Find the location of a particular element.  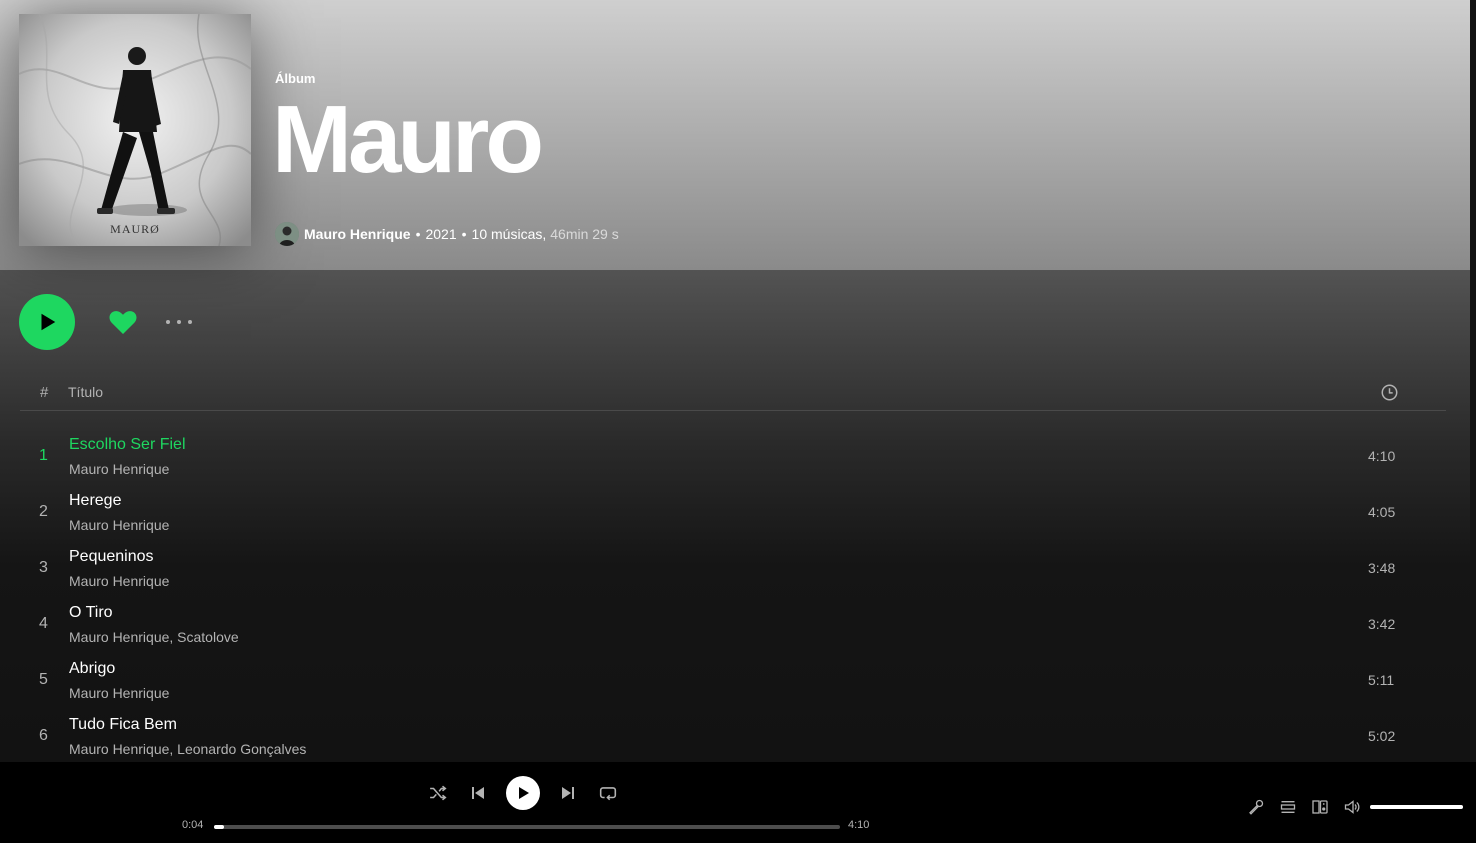

more-options-button is located at coordinates (179, 322).